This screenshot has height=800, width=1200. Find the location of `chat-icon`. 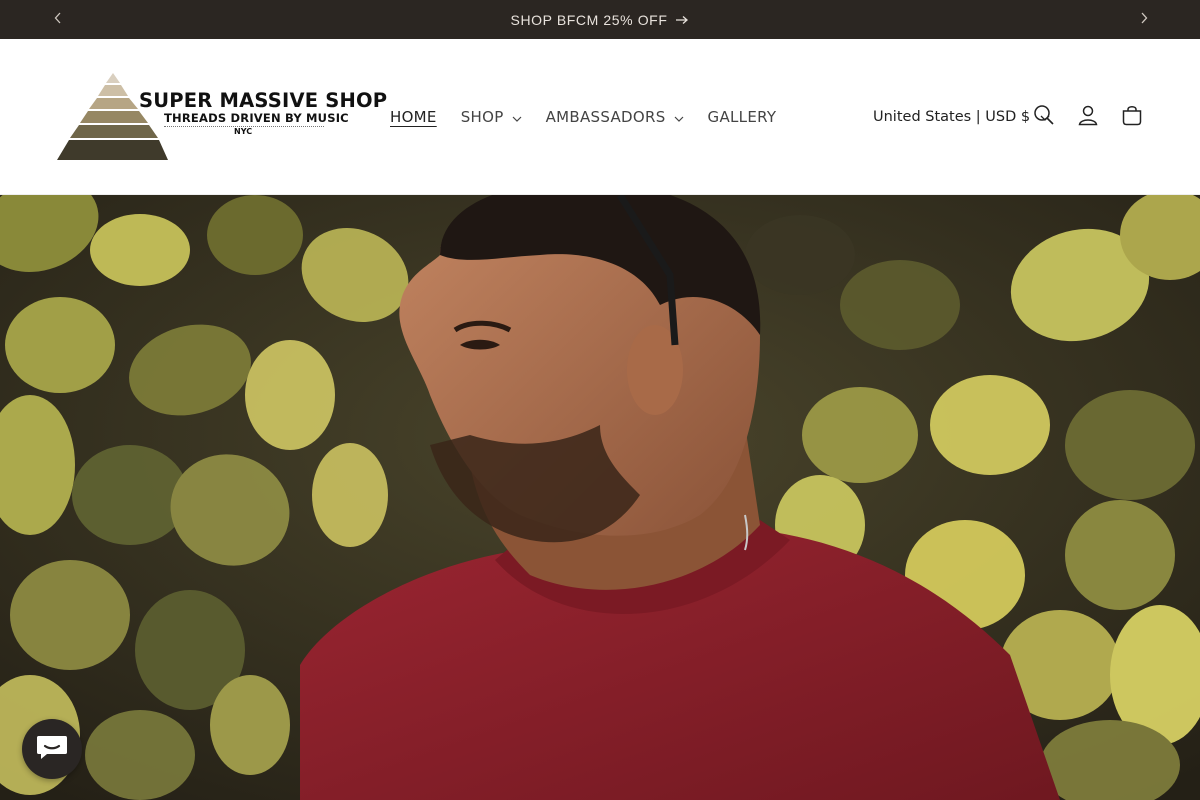

chat-icon is located at coordinates (52, 749).